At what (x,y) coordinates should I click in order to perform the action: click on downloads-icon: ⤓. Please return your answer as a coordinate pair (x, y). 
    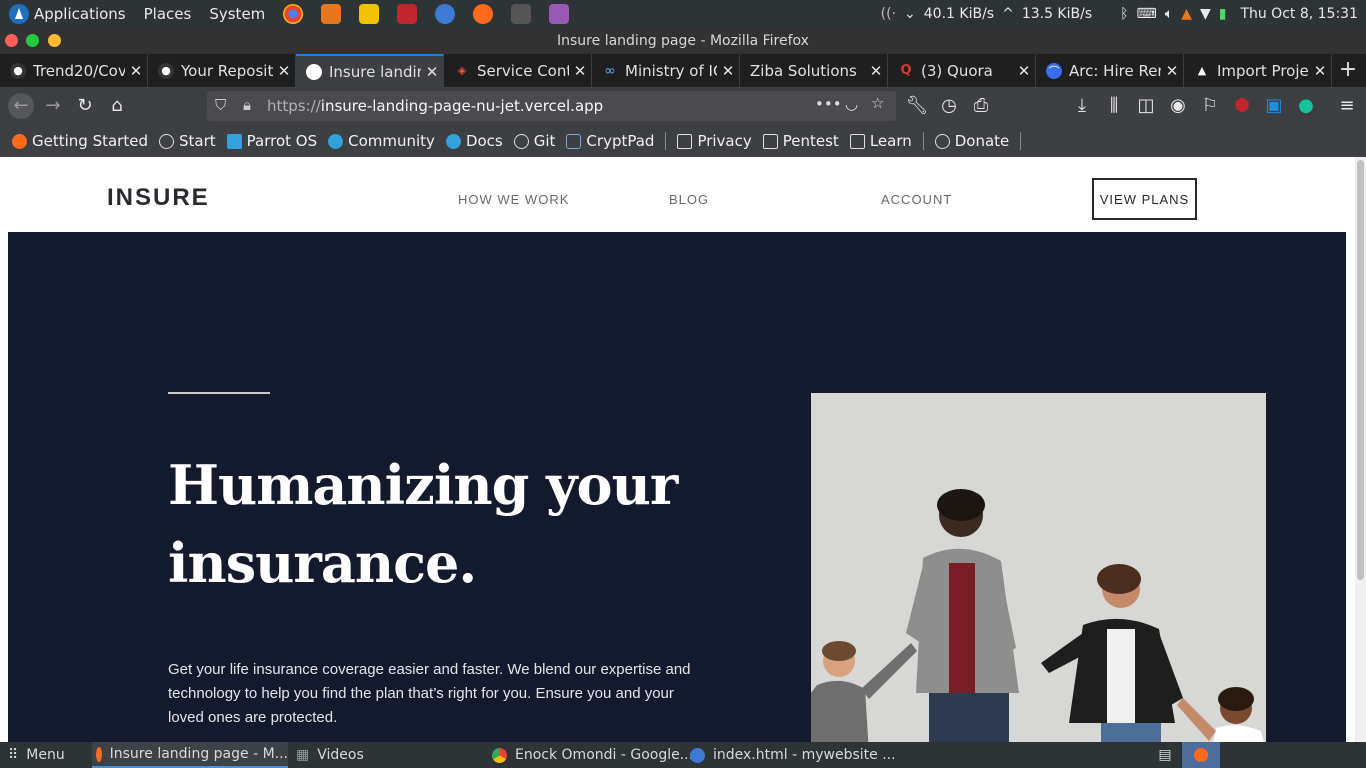
    Looking at the image, I should click on (1082, 106).